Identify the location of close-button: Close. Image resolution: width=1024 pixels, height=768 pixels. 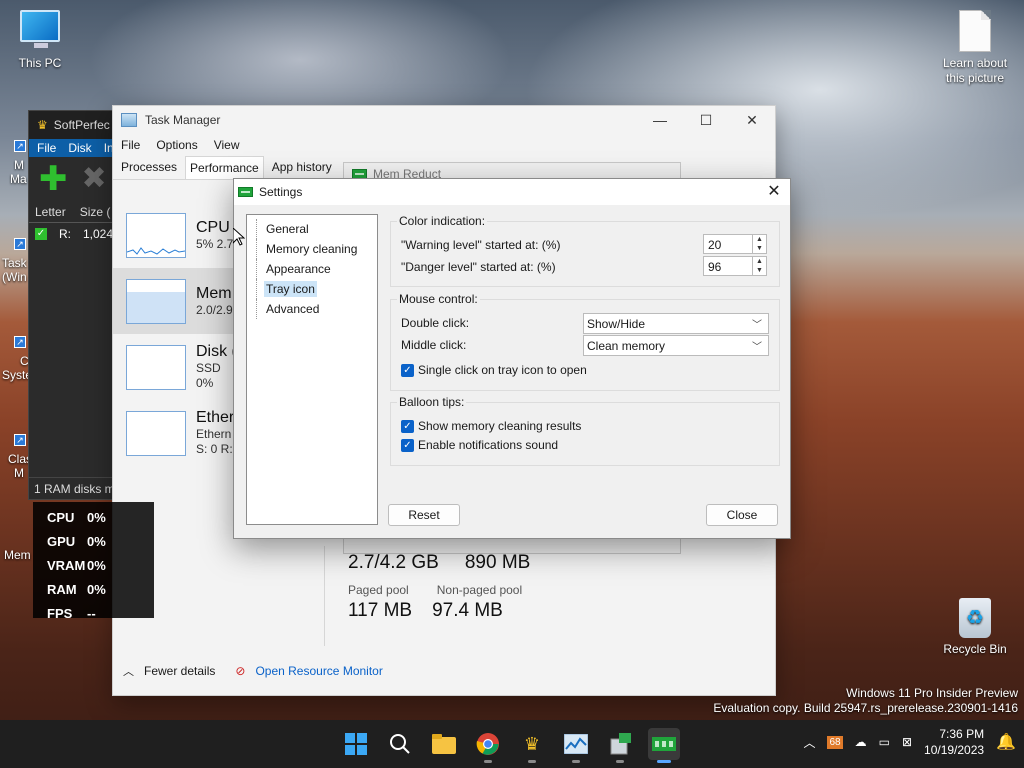
(742, 515).